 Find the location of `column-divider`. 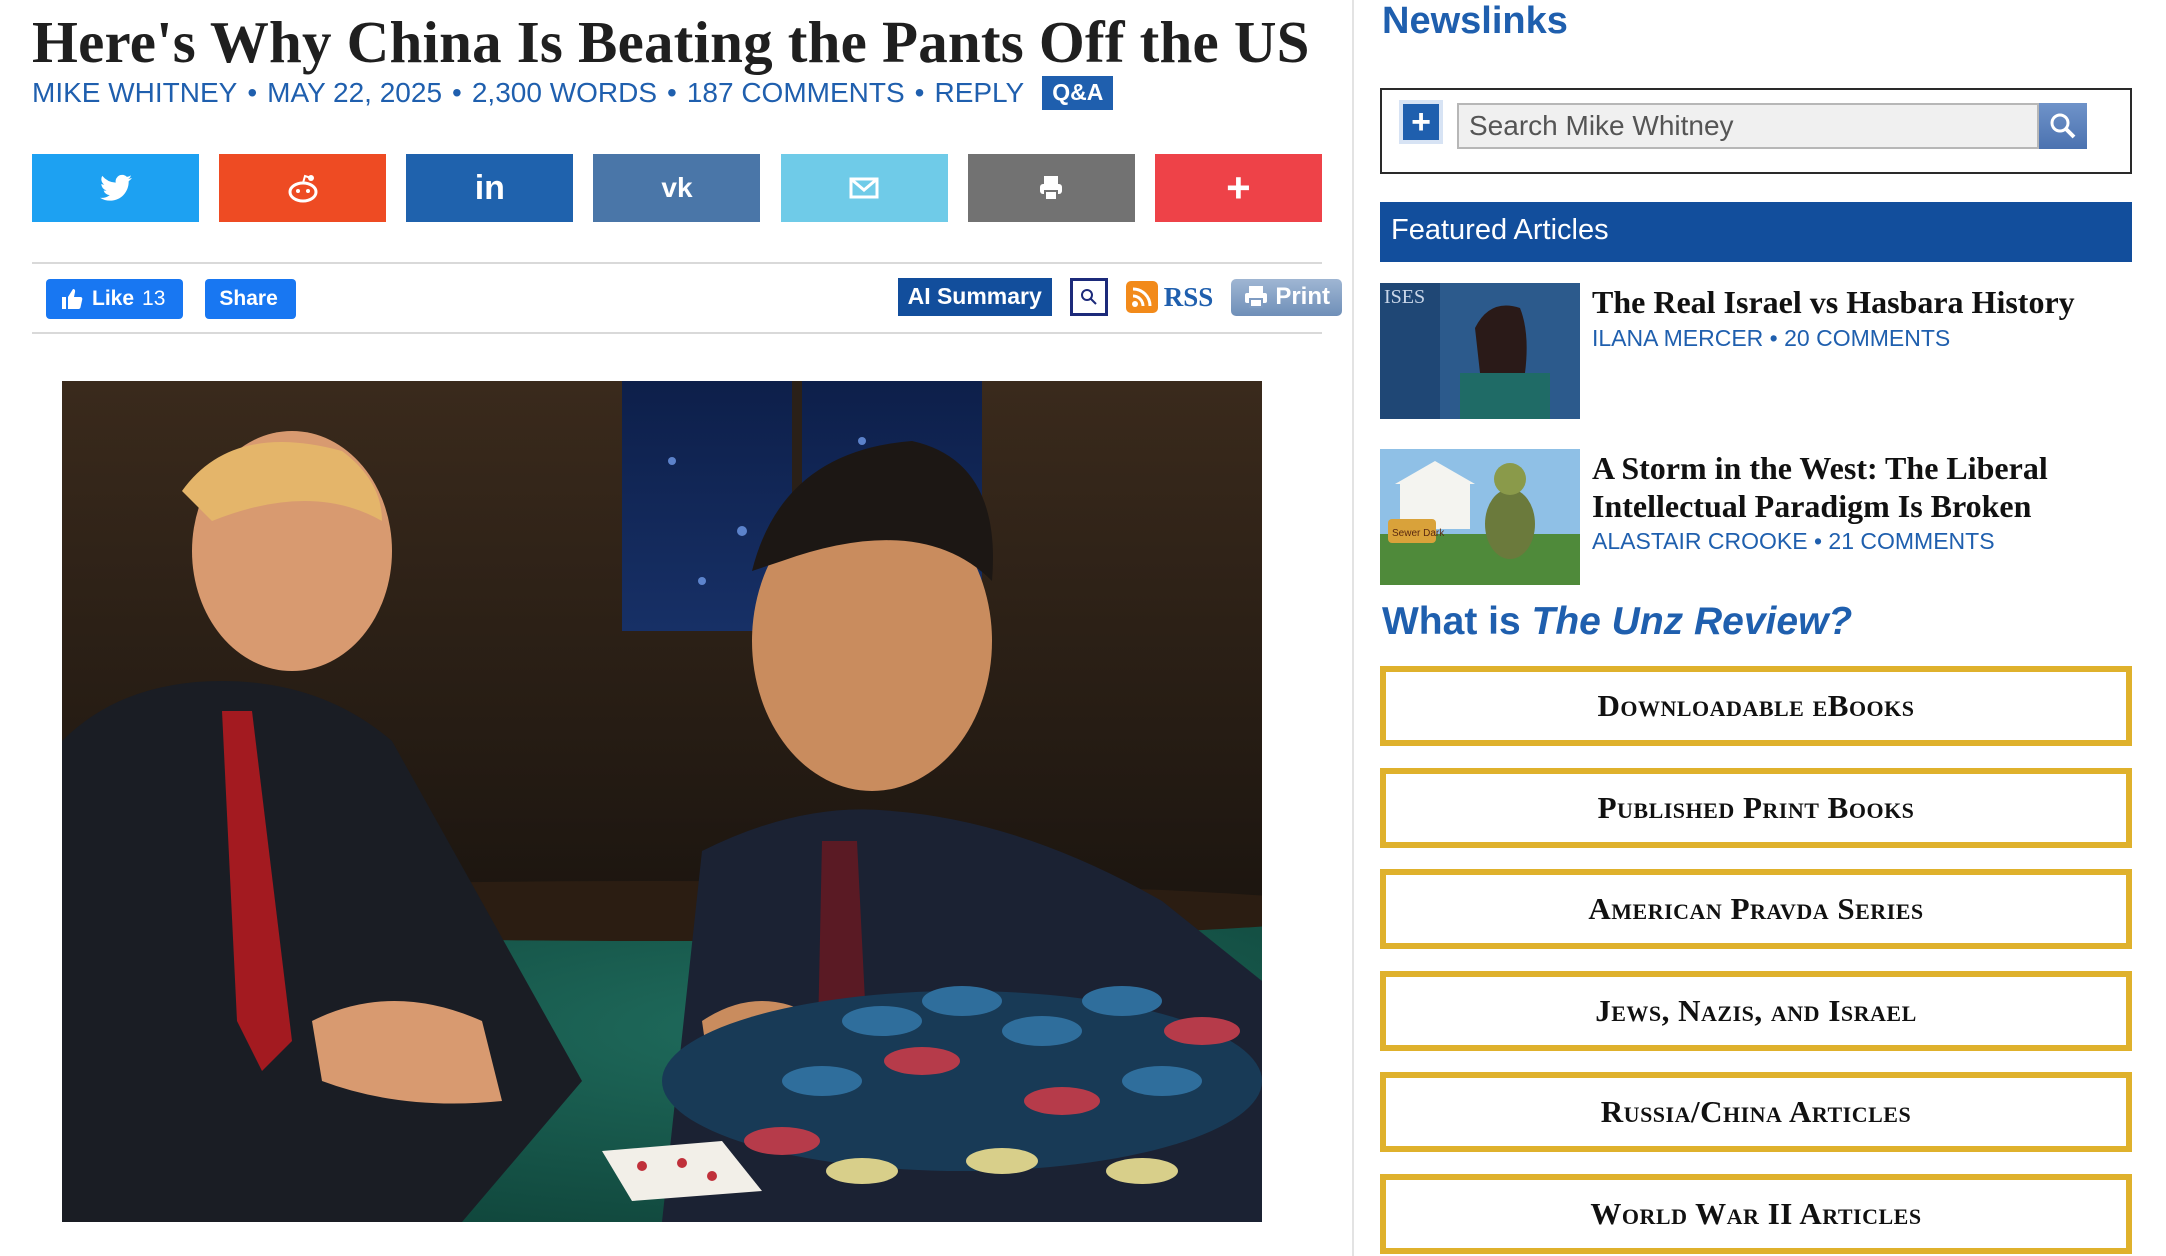

column-divider is located at coordinates (1353, 628).